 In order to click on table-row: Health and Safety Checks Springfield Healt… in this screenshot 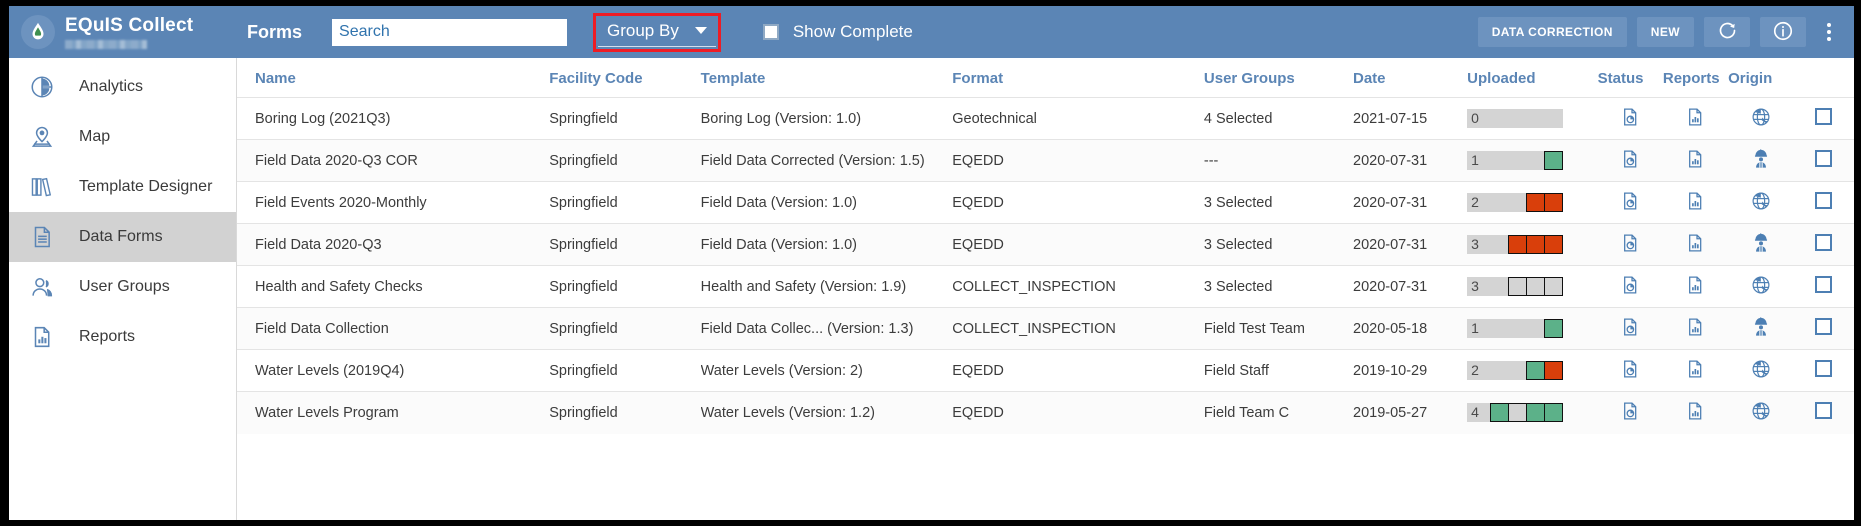, I will do `click(1045, 286)`.